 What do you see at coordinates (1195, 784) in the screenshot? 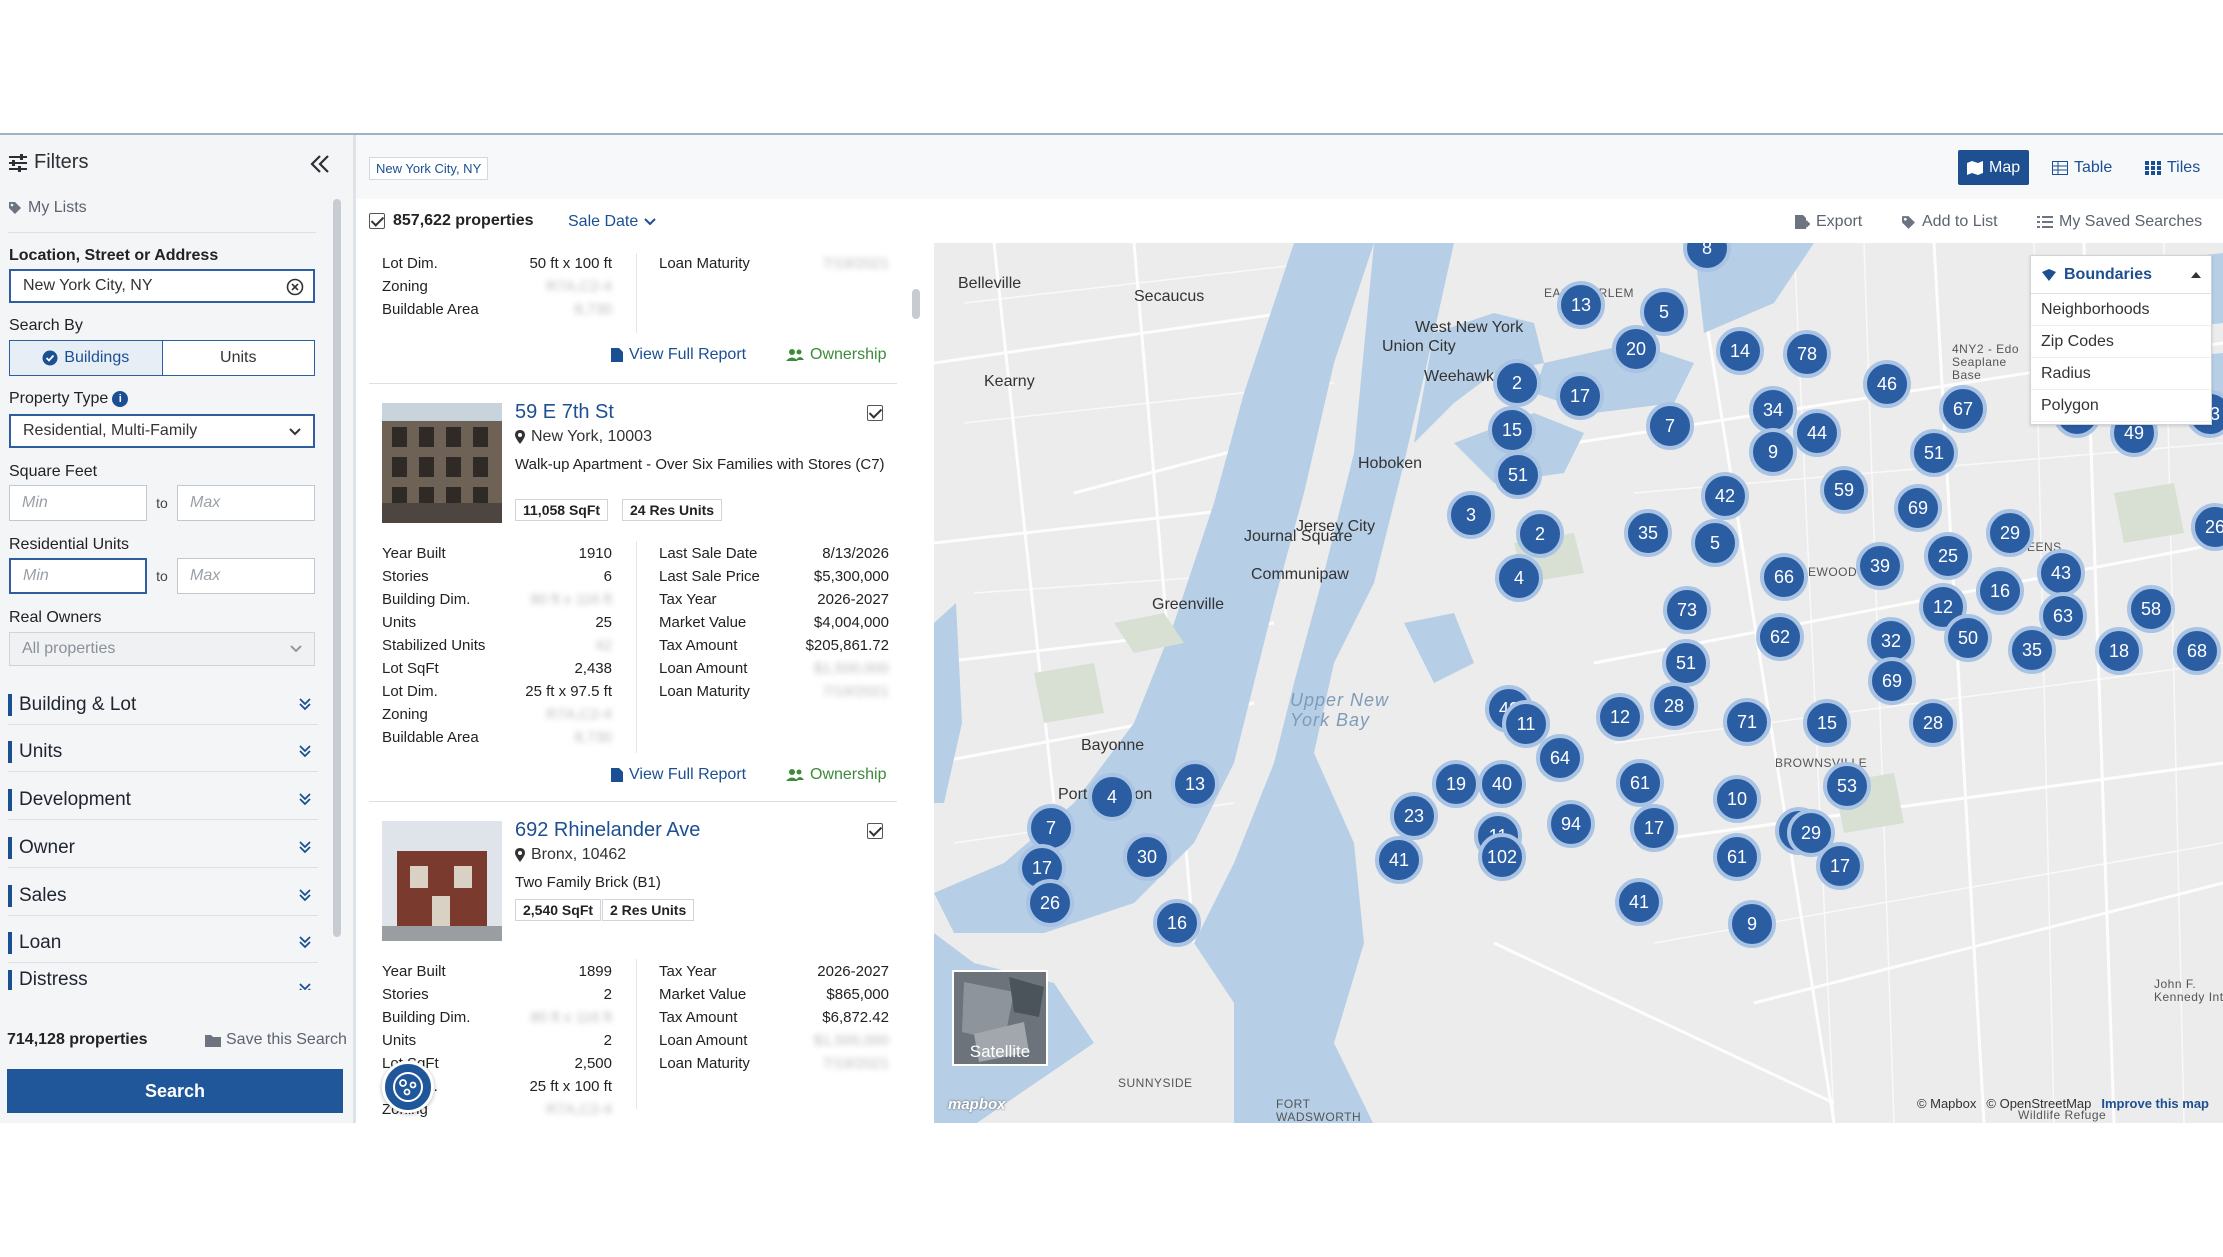
I see `map-cluster-marker: 13` at bounding box center [1195, 784].